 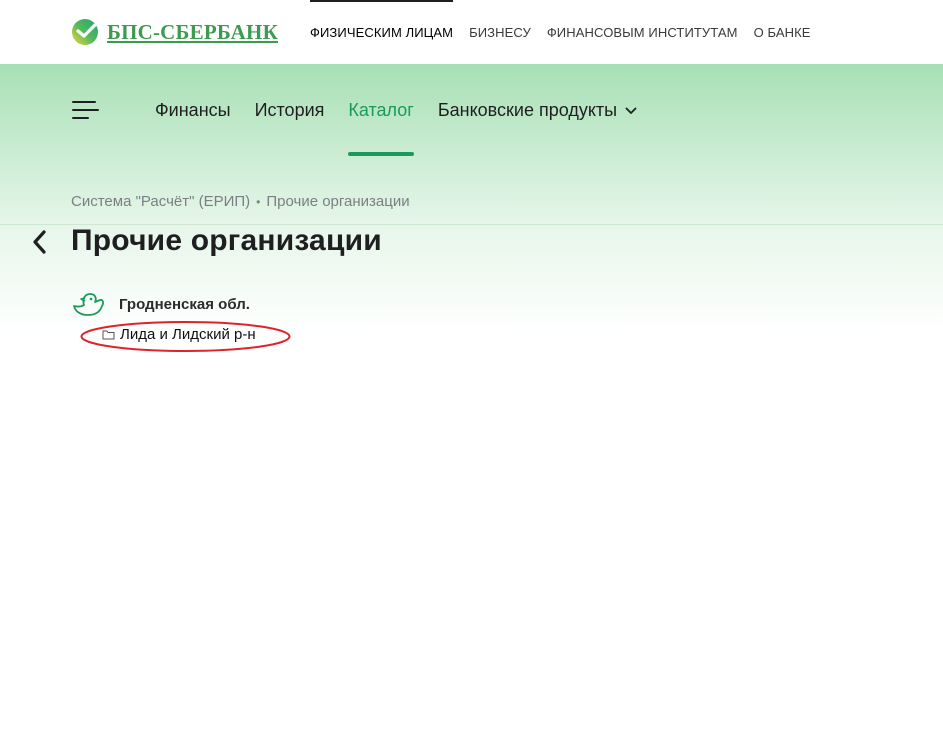 What do you see at coordinates (174, 32) in the screenshot?
I see `brand-logo: БПС-СБЕРБАНК` at bounding box center [174, 32].